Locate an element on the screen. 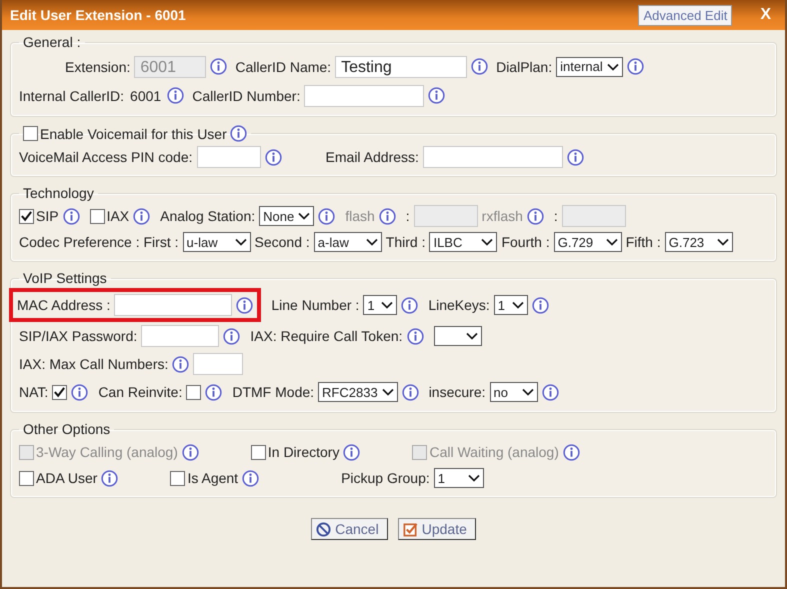 This screenshot has height=589, width=787. dropdown: no is located at coordinates (514, 392).